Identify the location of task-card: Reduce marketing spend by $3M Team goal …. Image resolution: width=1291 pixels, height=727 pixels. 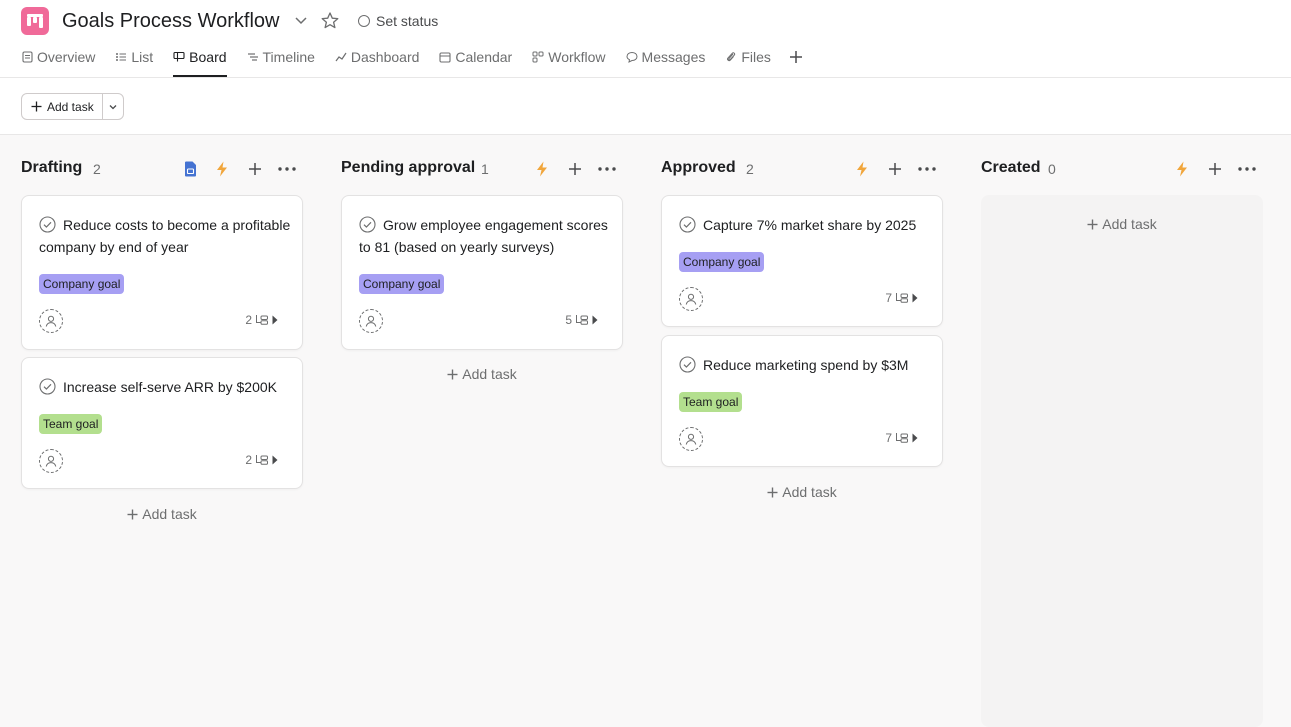
(802, 401).